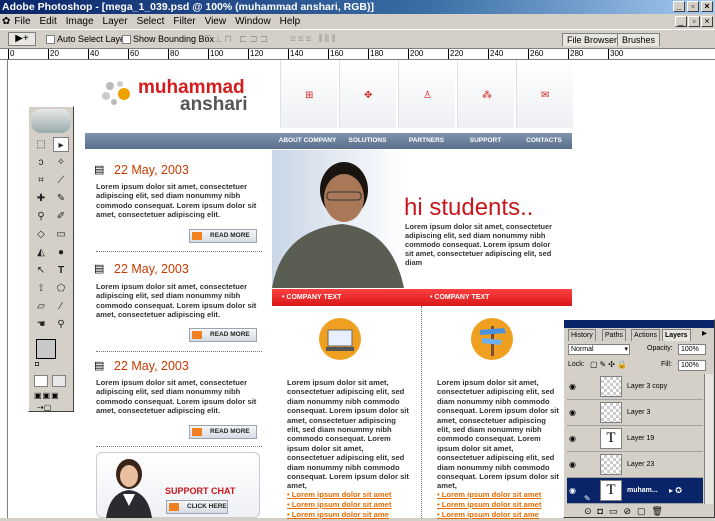 Image resolution: width=715 pixels, height=521 pixels. I want to click on menu-layer: Layer, so click(115, 21).